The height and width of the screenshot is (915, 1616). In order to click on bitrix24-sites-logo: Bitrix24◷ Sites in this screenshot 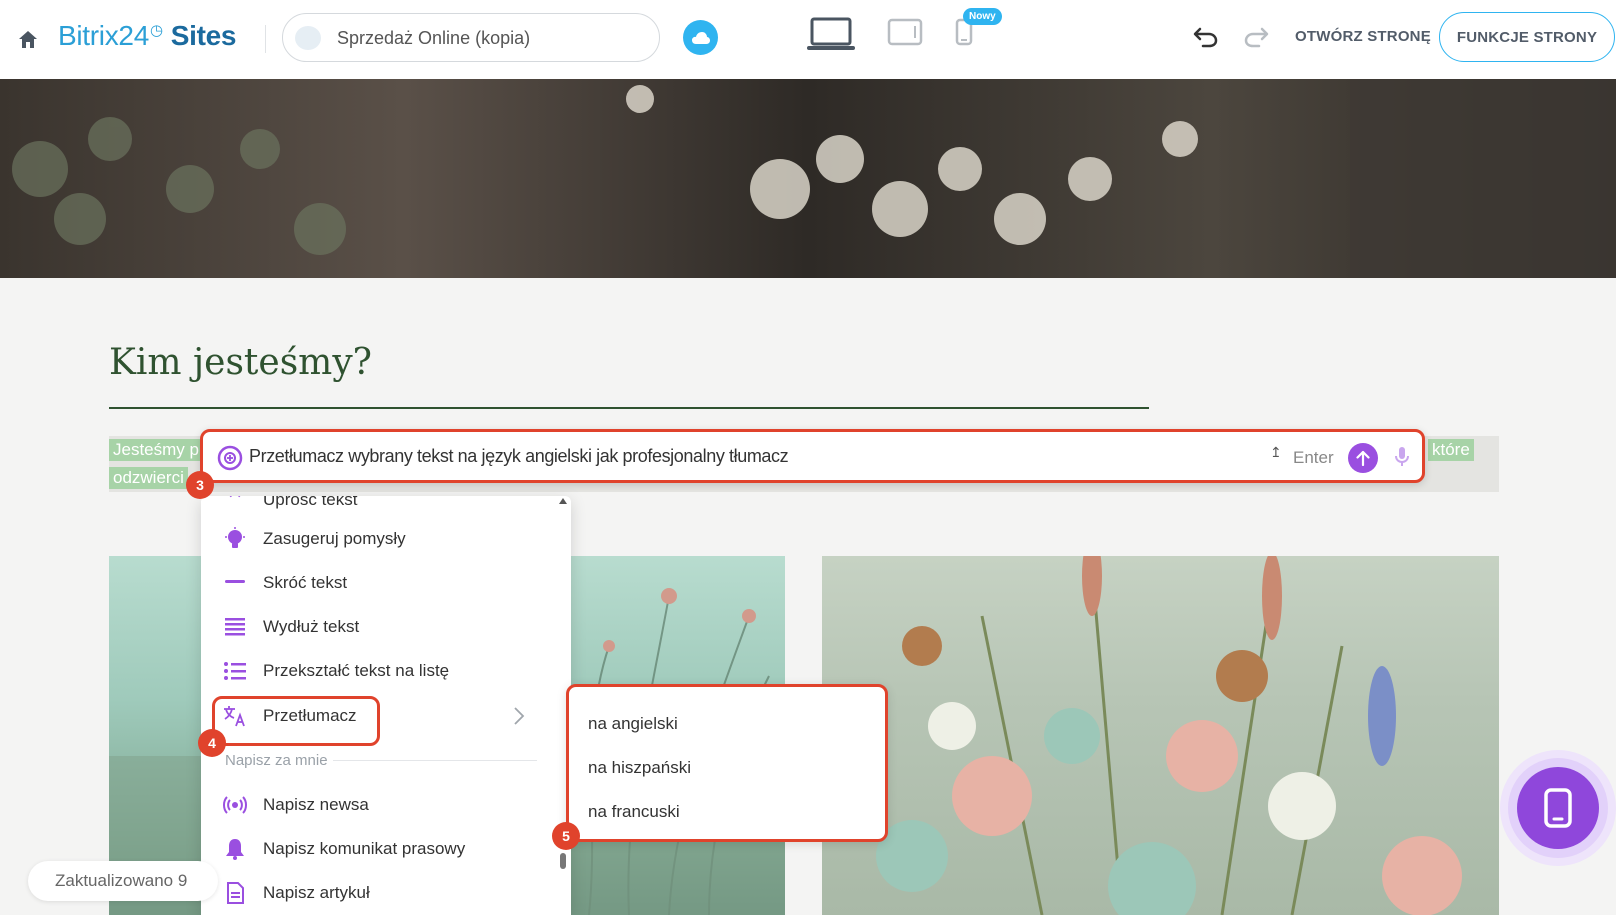, I will do `click(147, 36)`.